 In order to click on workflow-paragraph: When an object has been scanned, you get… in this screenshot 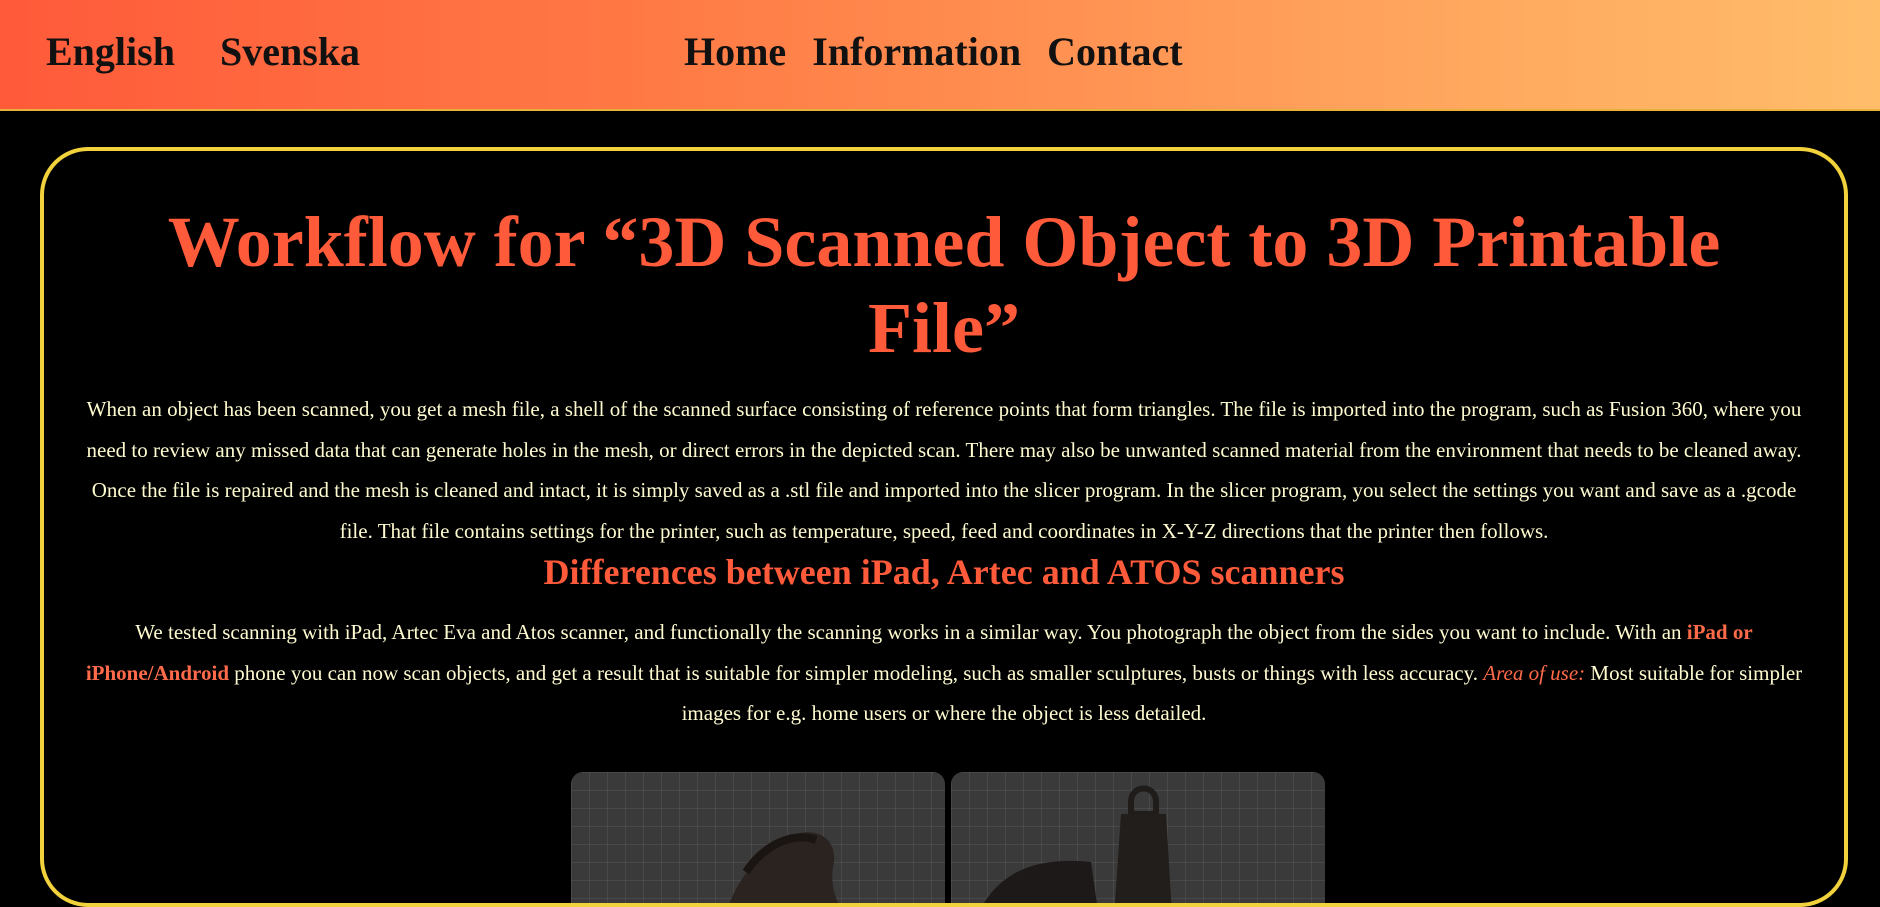, I will do `click(944, 470)`.